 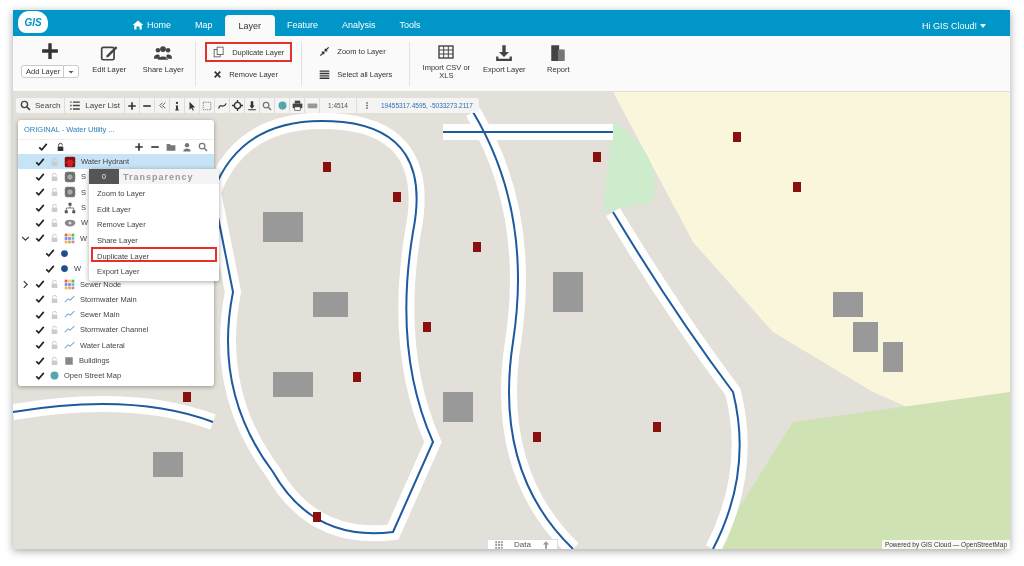 What do you see at coordinates (207, 105) in the screenshot?
I see `select-icon` at bounding box center [207, 105].